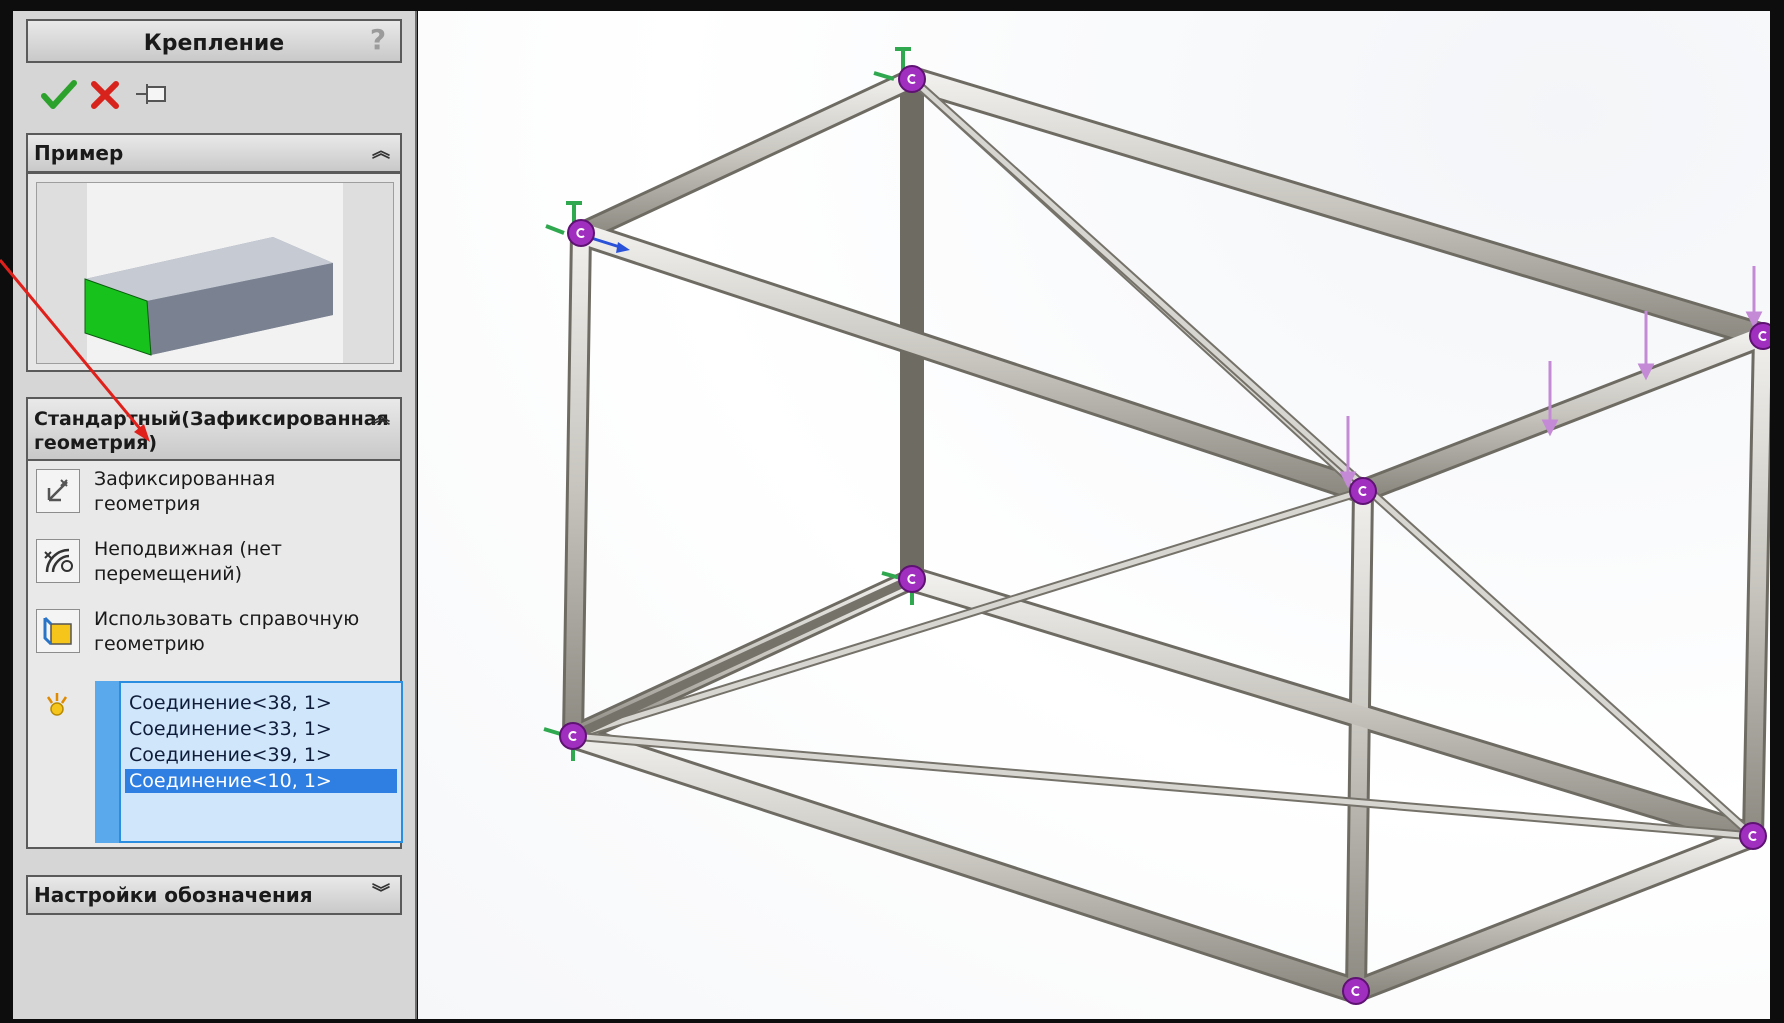 The width and height of the screenshot is (1784, 1023). What do you see at coordinates (168, 574) in the screenshot?
I see `option-label-line2: перемещений)` at bounding box center [168, 574].